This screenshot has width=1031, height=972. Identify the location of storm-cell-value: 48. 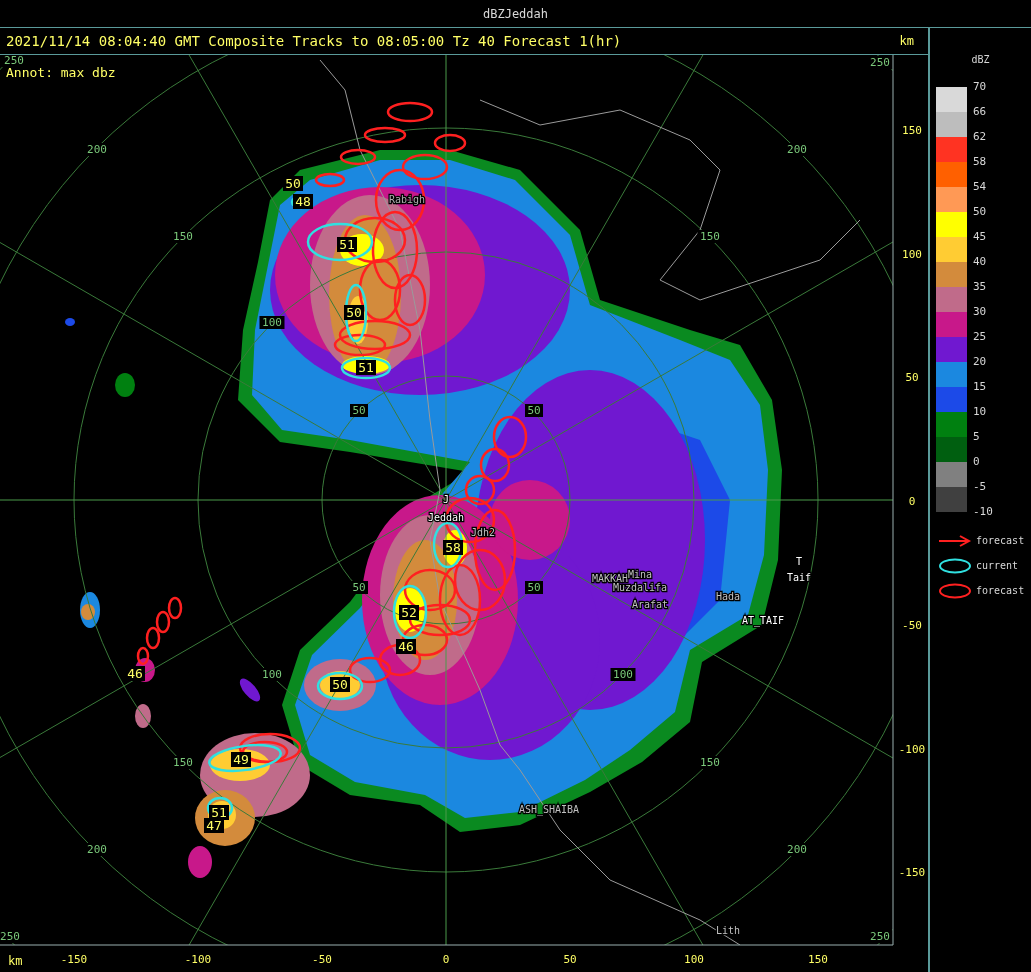
(303, 201).